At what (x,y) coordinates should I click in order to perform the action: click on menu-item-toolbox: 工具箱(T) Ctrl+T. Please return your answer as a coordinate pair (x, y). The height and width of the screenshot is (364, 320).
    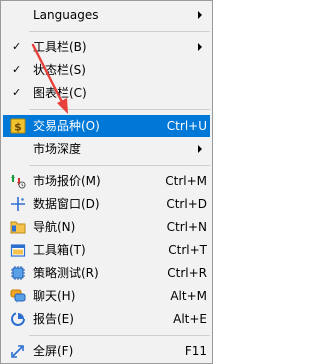
    Looking at the image, I should click on (106, 250).